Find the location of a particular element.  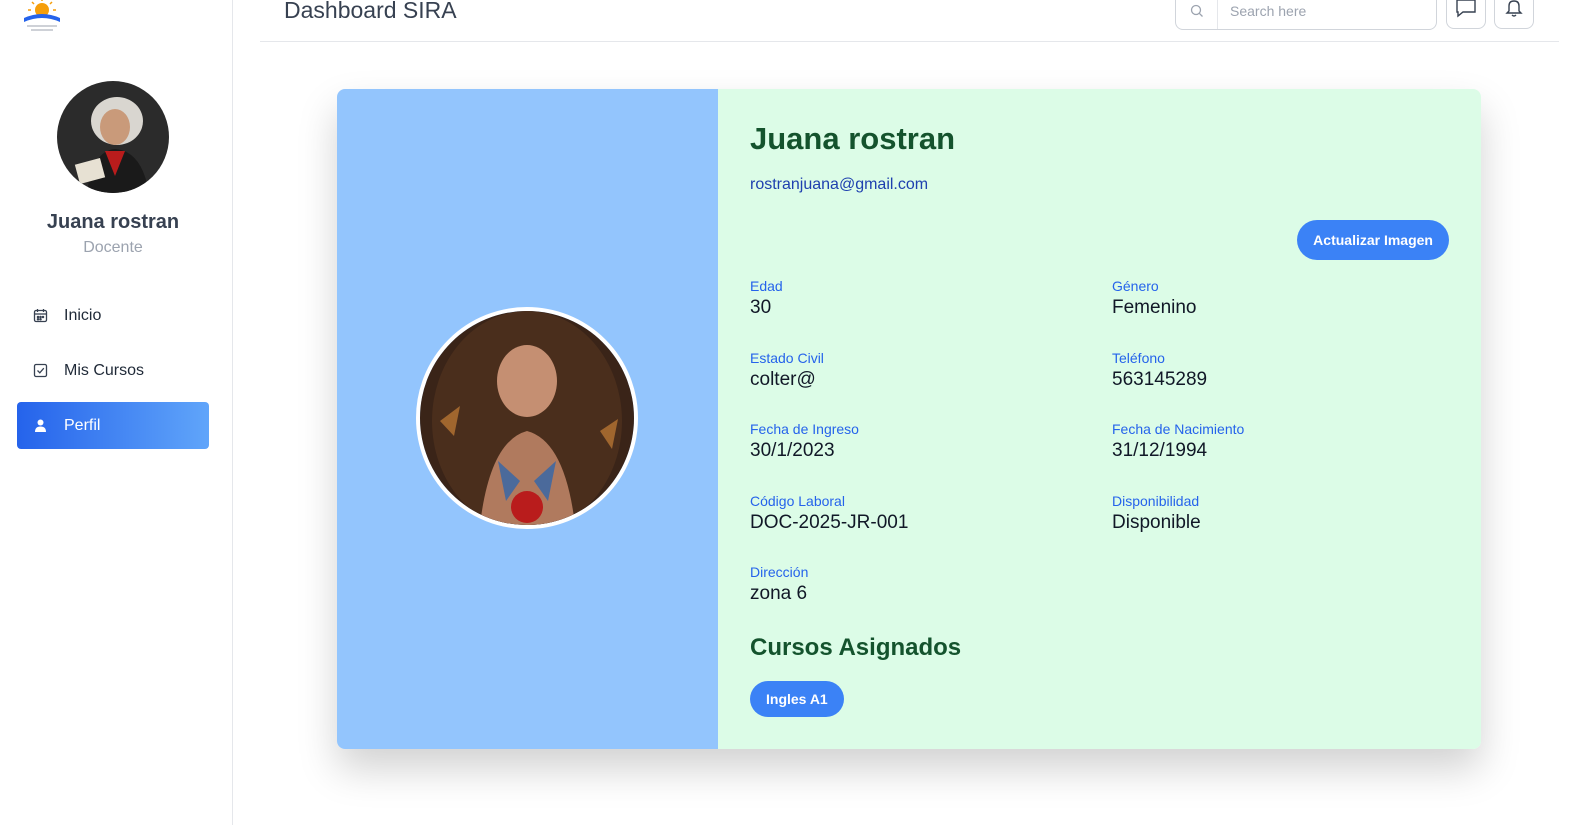

profile-photo is located at coordinates (527, 418).